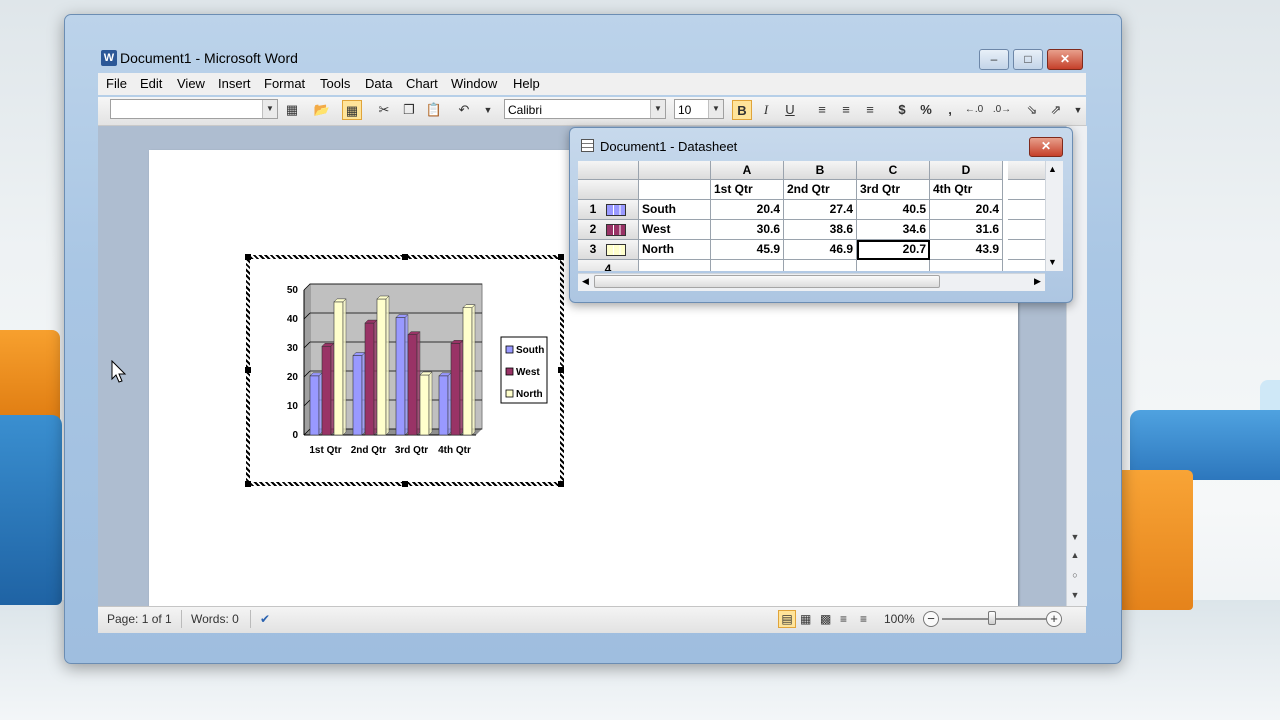 The width and height of the screenshot is (1280, 720). What do you see at coordinates (966, 190) in the screenshot?
I see `datasheet-header-cell: 4th Qtr` at bounding box center [966, 190].